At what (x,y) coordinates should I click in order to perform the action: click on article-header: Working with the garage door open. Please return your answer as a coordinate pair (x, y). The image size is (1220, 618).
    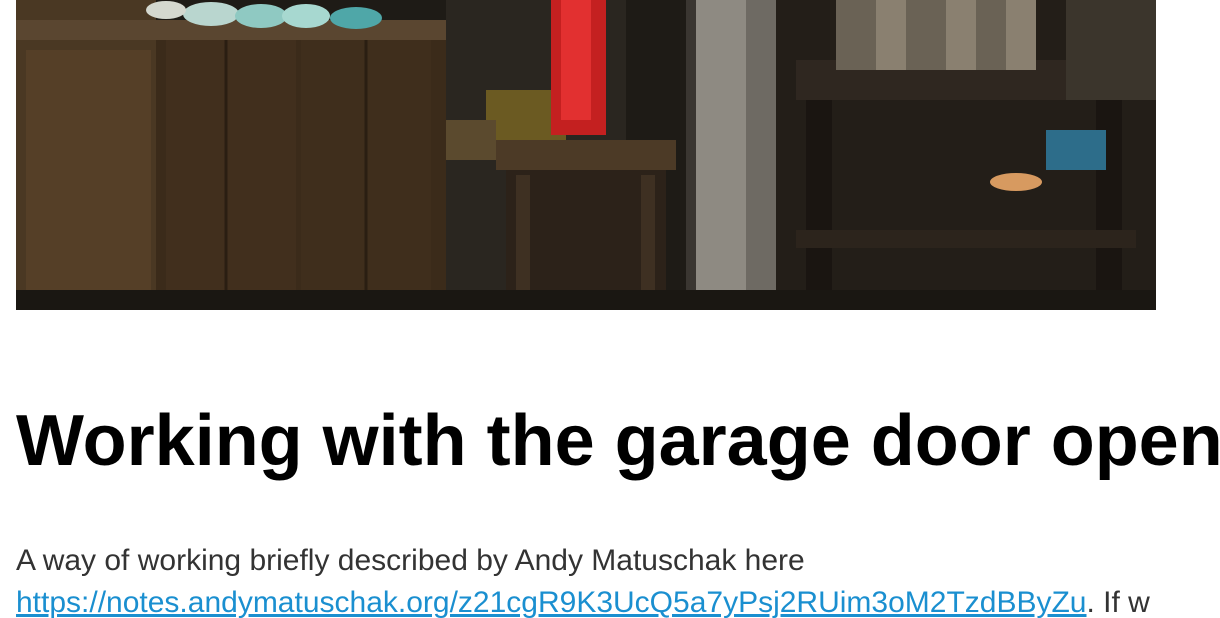
    Looking at the image, I should click on (618, 441).